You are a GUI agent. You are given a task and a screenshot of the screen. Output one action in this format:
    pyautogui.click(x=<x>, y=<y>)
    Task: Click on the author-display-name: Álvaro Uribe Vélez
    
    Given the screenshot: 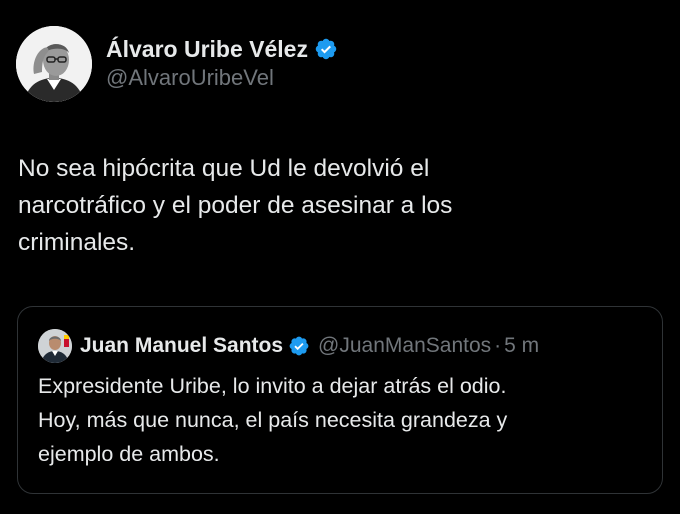 What is the action you would take?
    pyautogui.click(x=207, y=49)
    